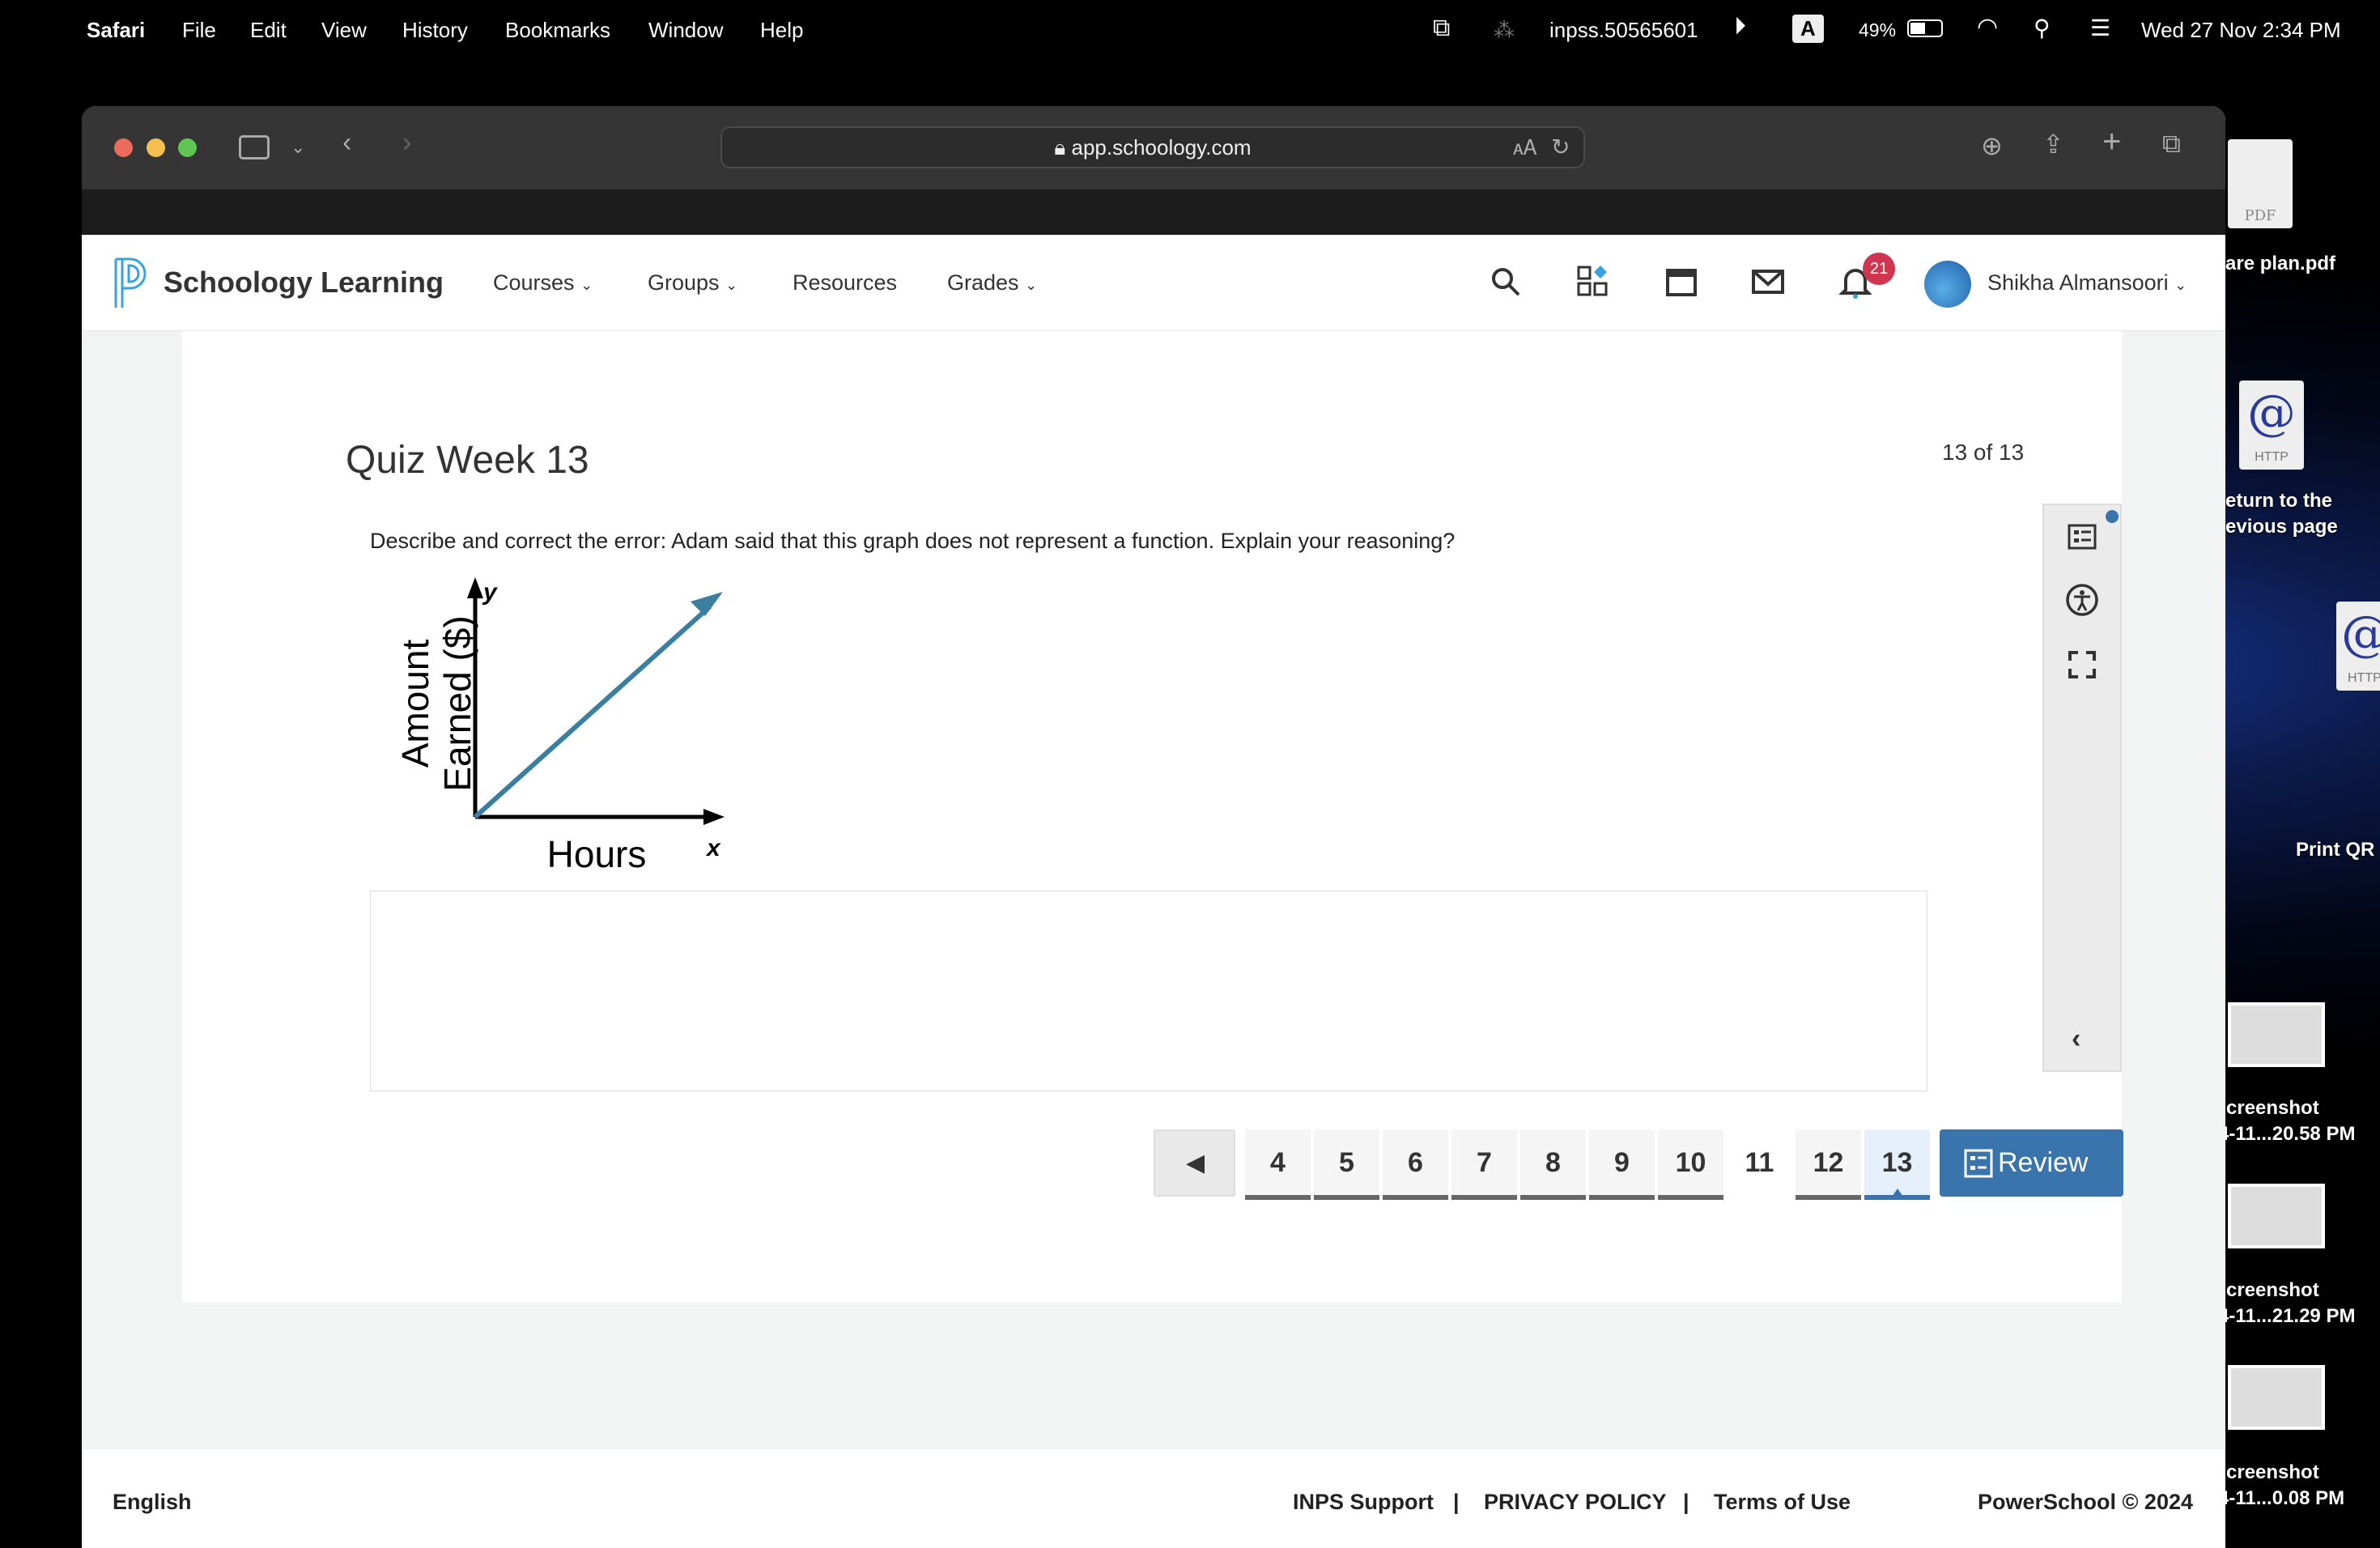 The width and height of the screenshot is (2380, 1548). I want to click on download-icon: ⊕, so click(1992, 145).